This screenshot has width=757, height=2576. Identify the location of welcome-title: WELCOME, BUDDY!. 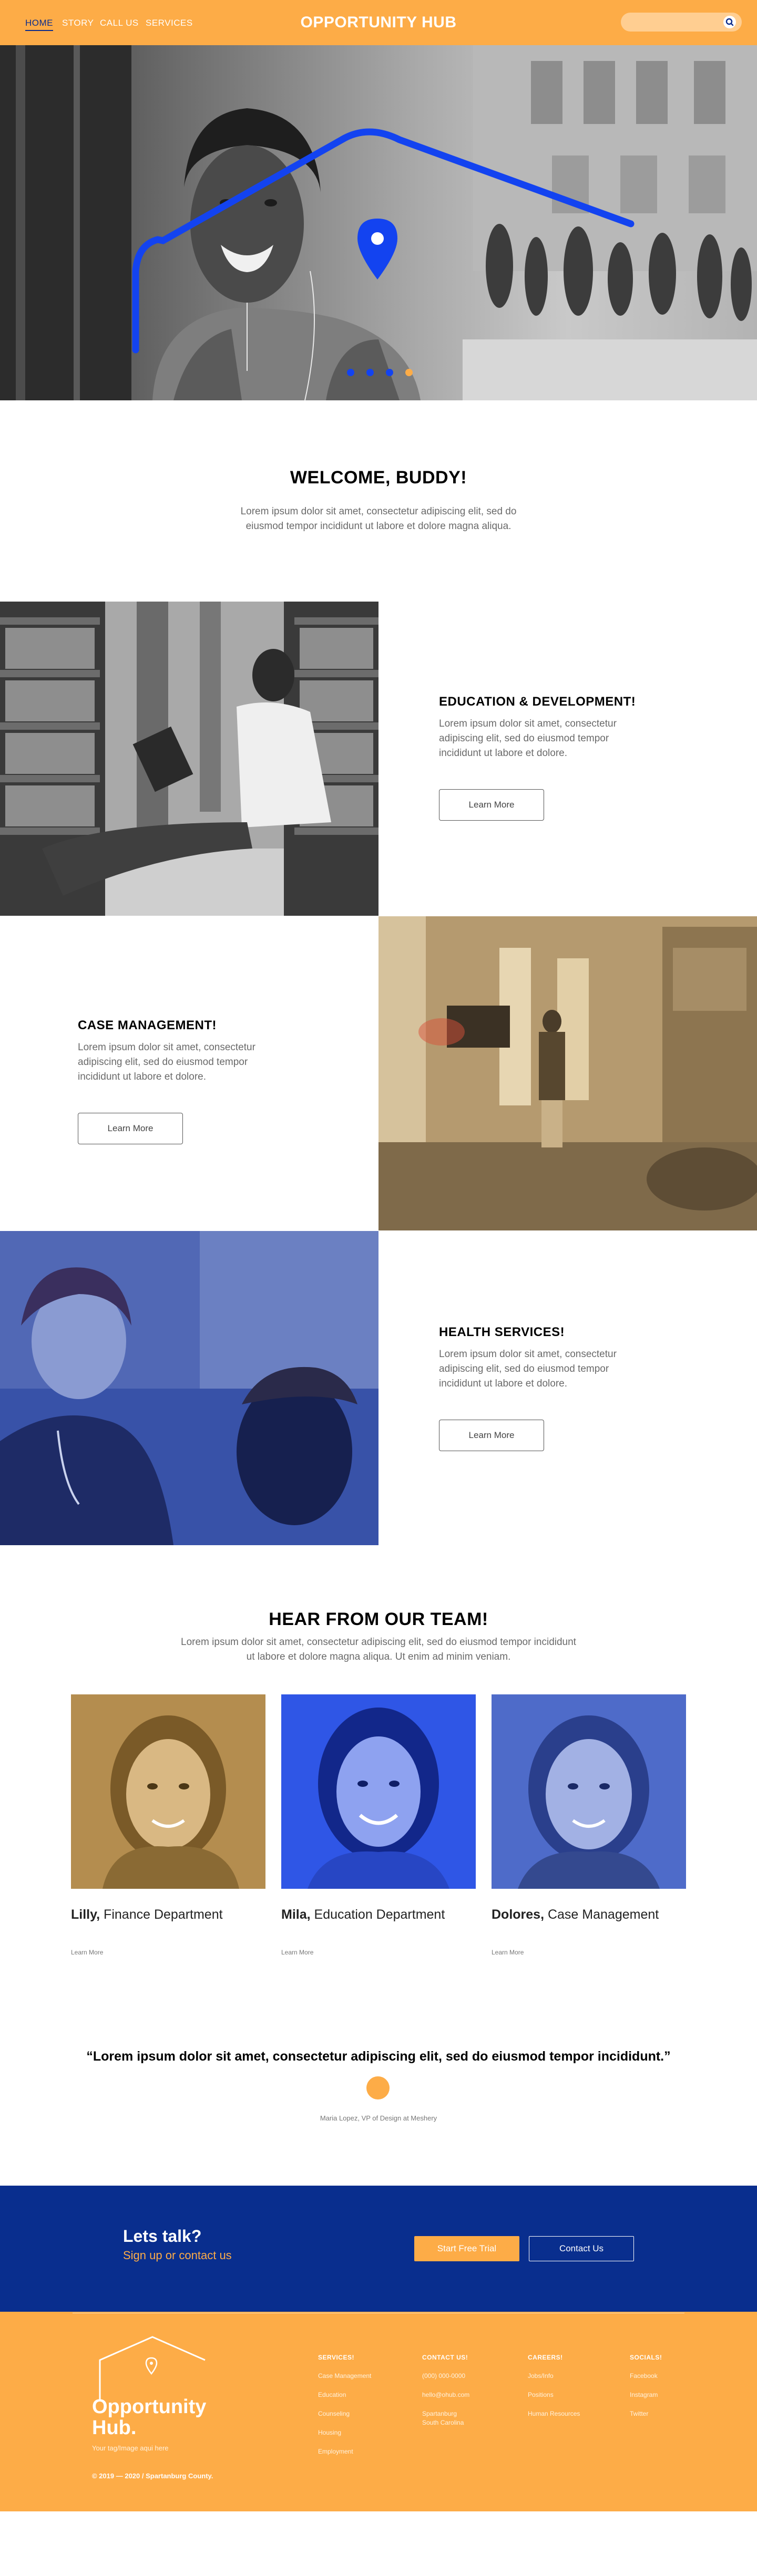
(378, 478).